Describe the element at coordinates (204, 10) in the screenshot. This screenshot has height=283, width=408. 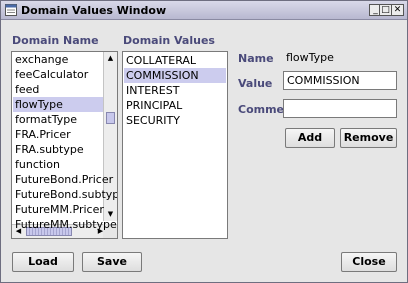
I see `title-bar: Domain Values Window _ □ ✕` at that location.